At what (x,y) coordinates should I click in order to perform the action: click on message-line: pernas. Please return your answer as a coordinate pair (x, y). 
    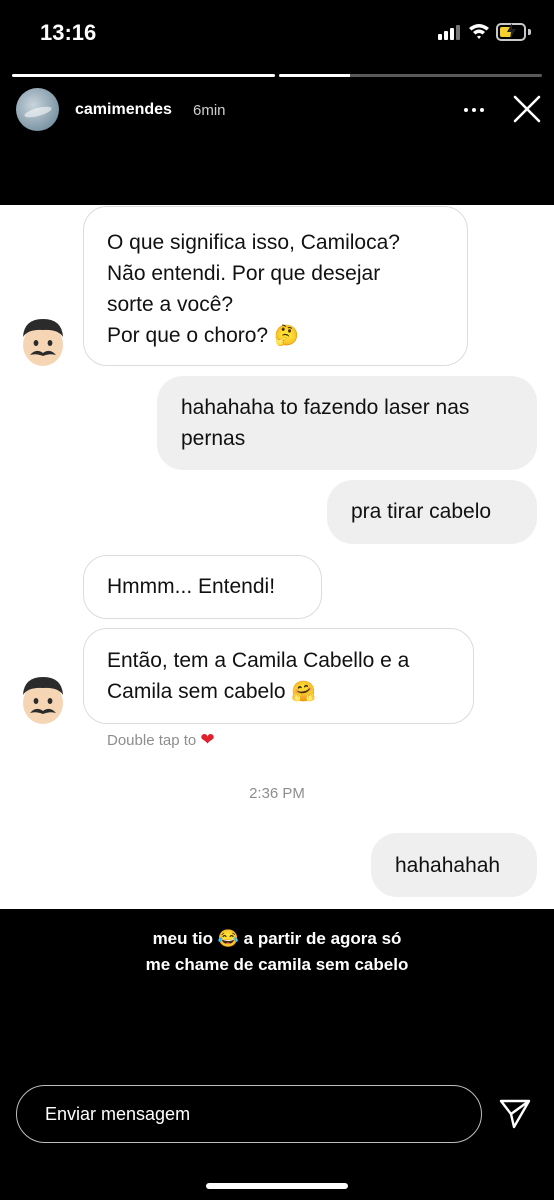
    Looking at the image, I should click on (213, 438).